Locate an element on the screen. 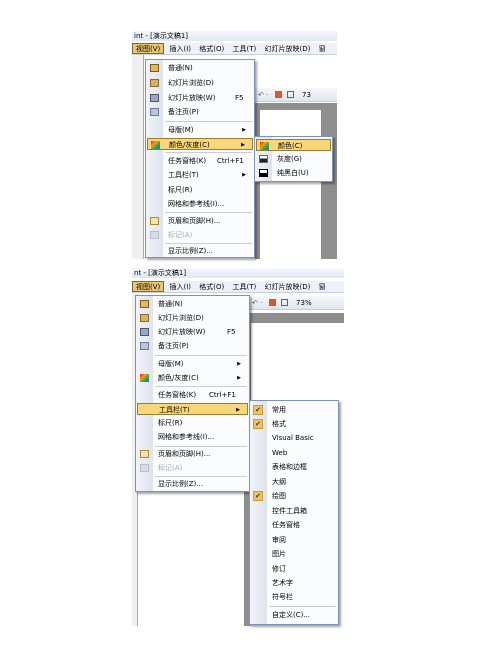 The image size is (500, 652). toolbar-item-7: 控件工具箱 is located at coordinates (294, 511).